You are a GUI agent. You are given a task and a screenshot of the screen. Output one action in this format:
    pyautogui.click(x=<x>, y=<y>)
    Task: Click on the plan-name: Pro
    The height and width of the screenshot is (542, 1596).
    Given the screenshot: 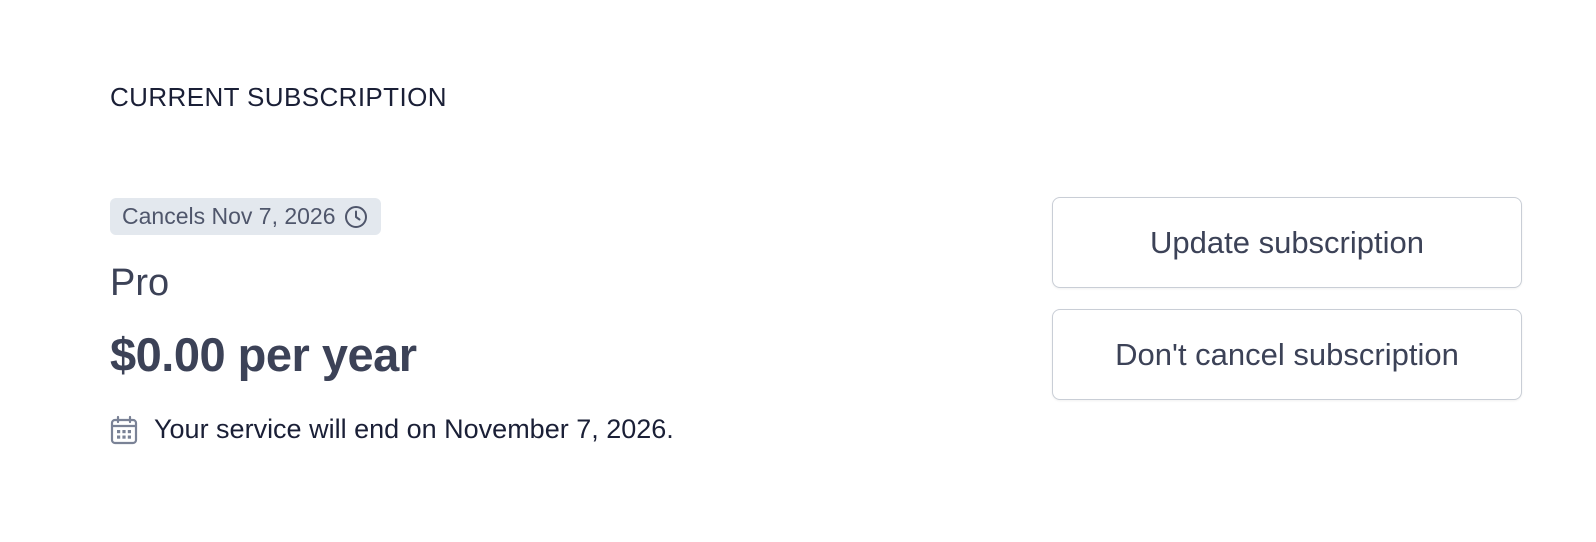 What is the action you would take?
    pyautogui.click(x=140, y=283)
    